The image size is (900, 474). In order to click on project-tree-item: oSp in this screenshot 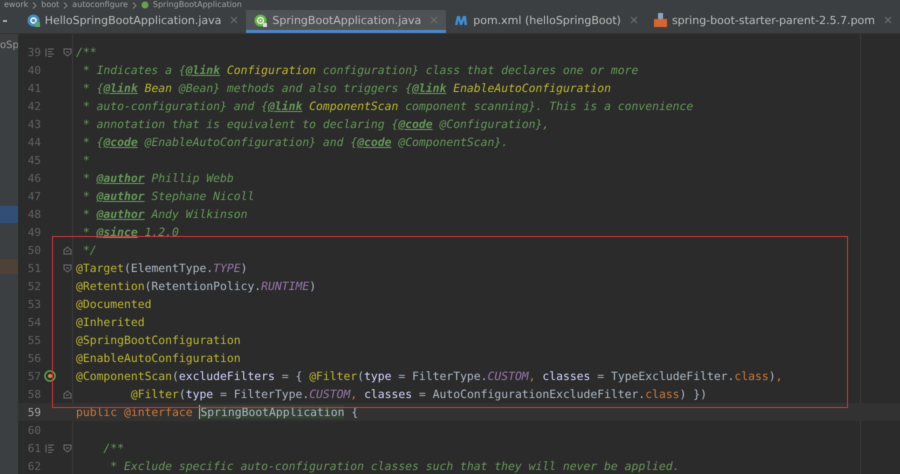, I will do `click(9, 46)`.